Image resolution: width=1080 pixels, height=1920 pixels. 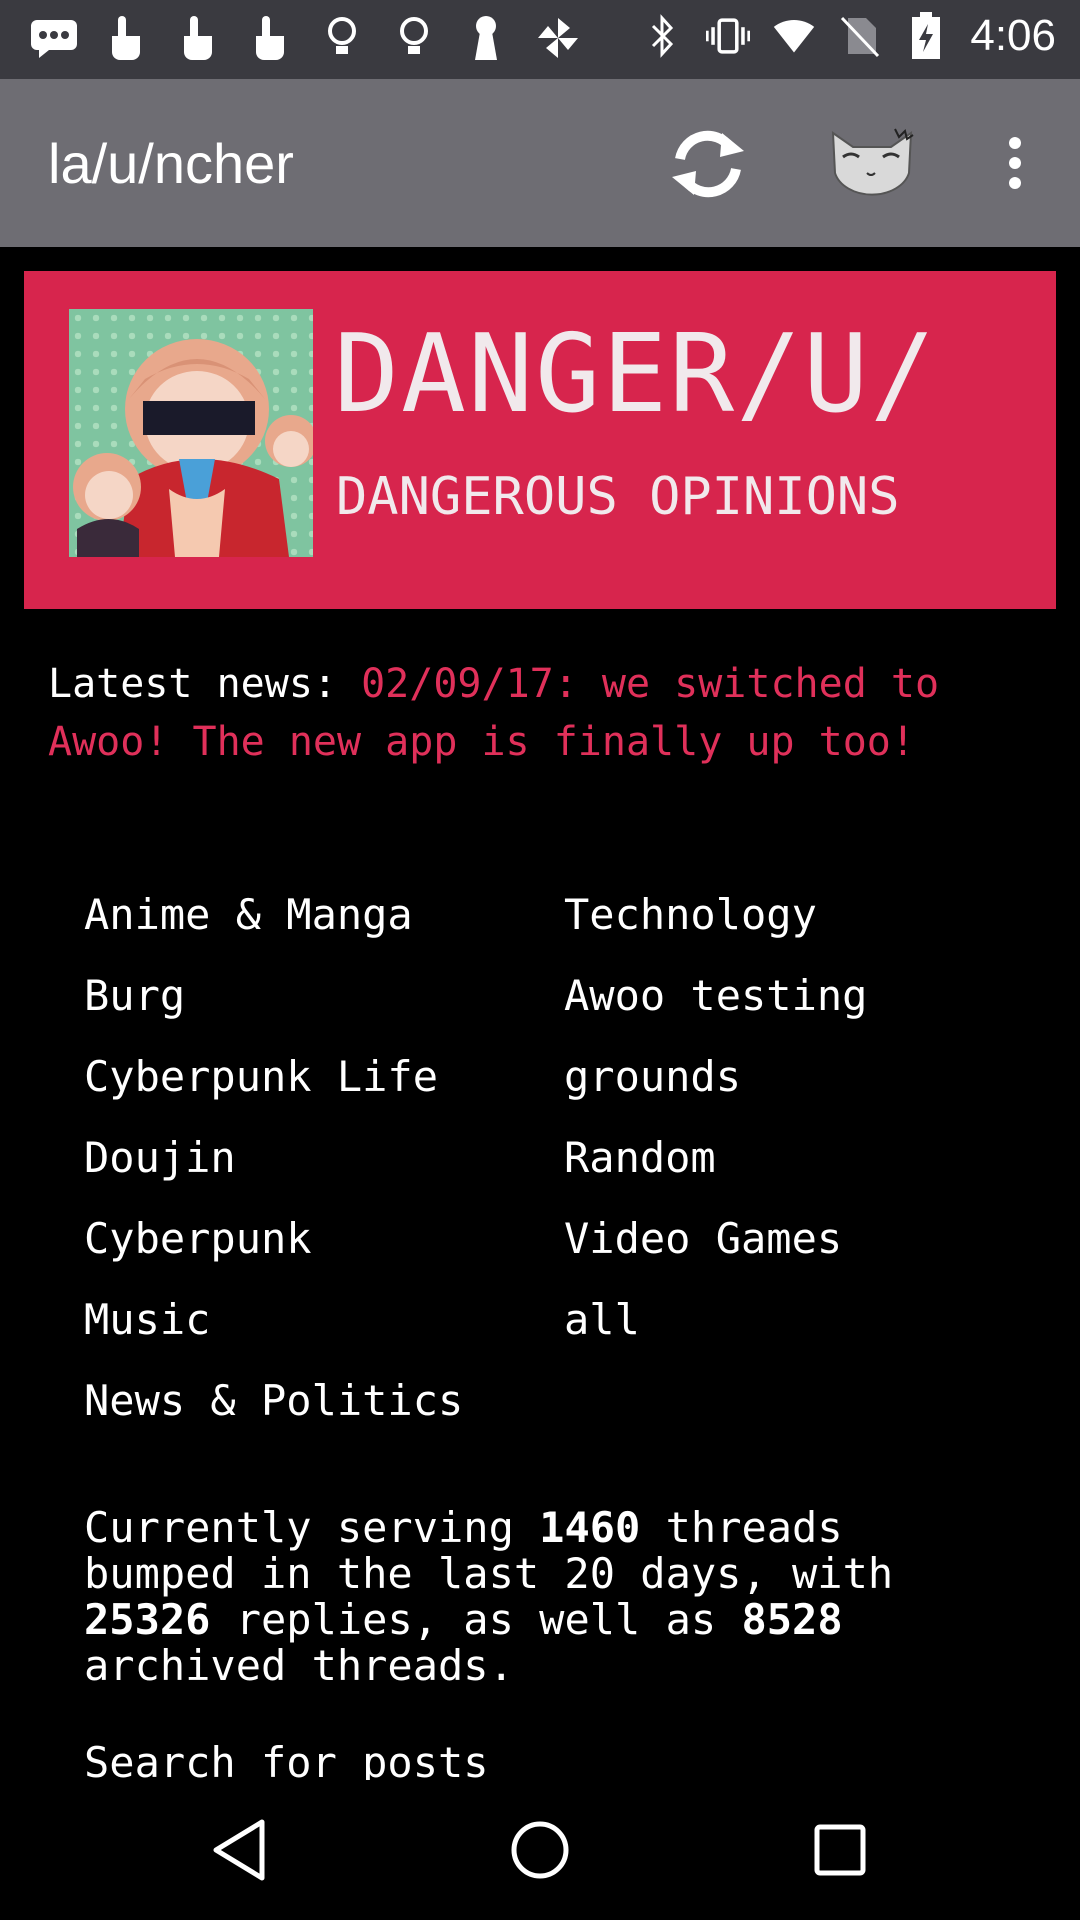 I want to click on board-avatar-button, so click(x=872, y=163).